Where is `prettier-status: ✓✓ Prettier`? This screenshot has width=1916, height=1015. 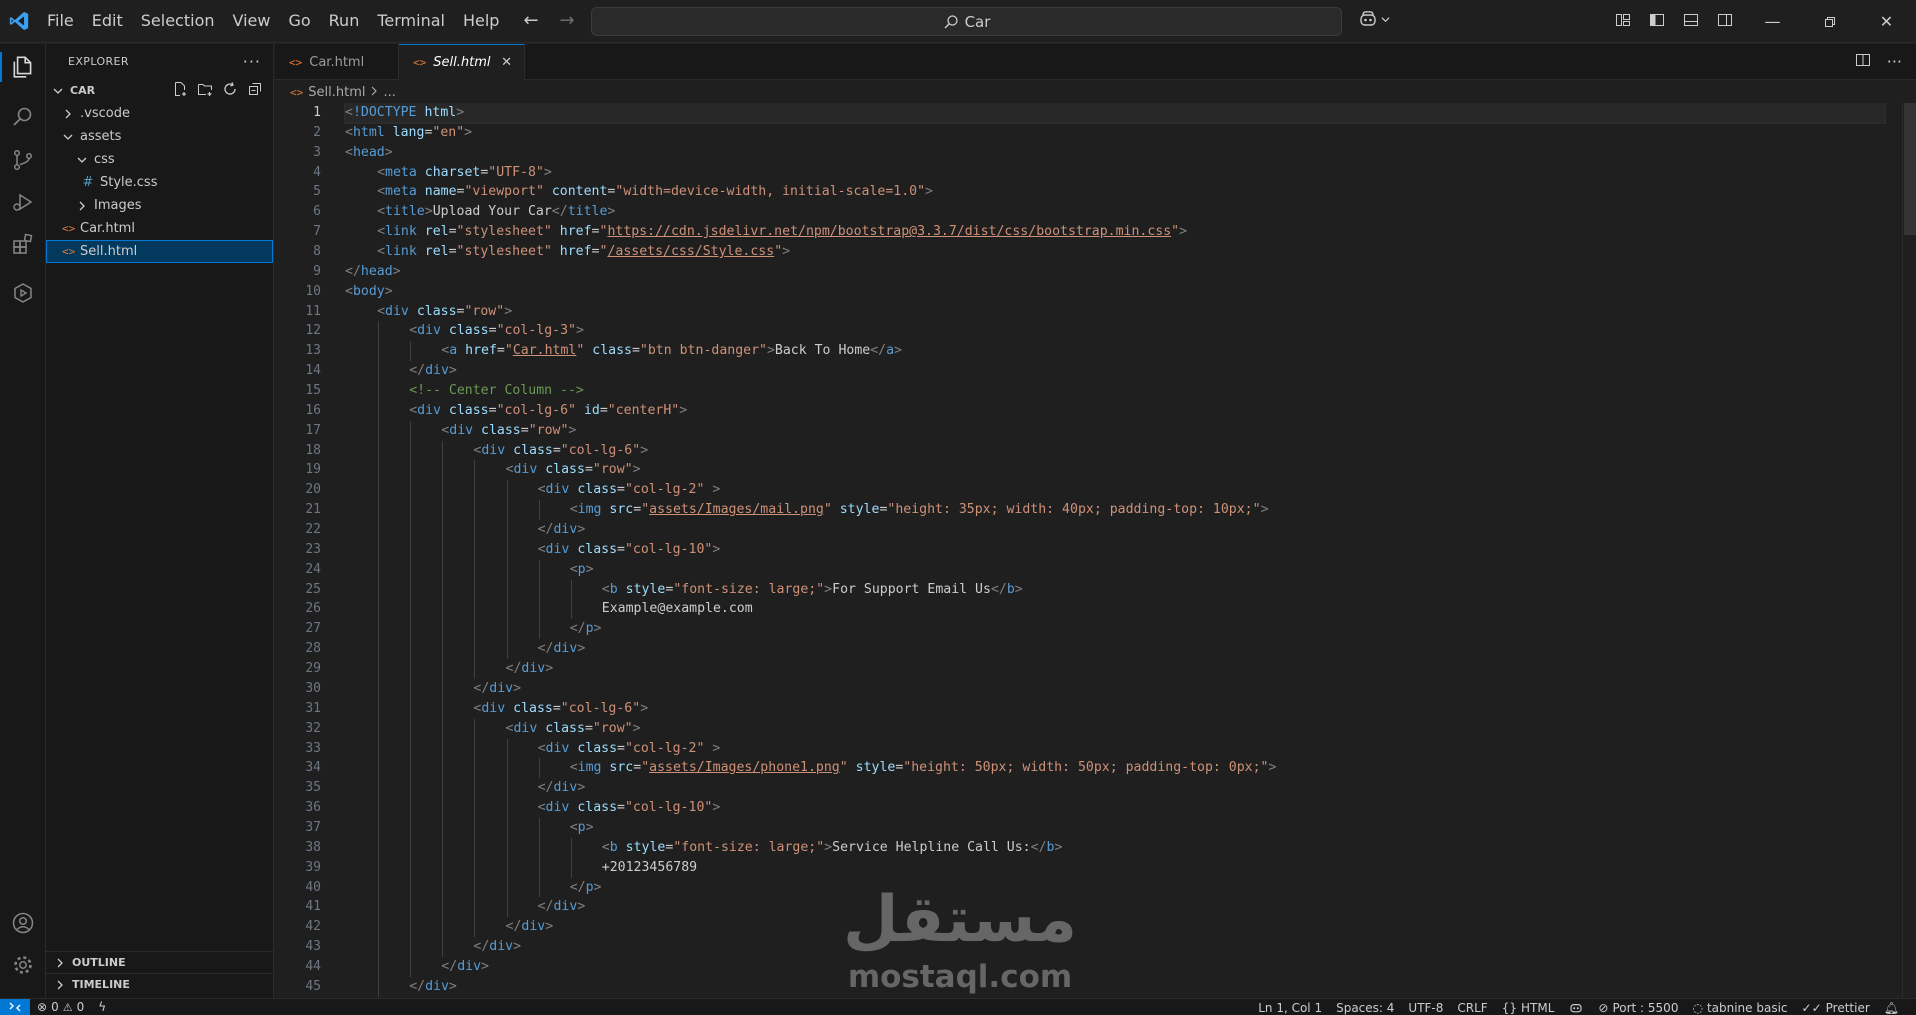 prettier-status: ✓✓ Prettier is located at coordinates (1836, 1007).